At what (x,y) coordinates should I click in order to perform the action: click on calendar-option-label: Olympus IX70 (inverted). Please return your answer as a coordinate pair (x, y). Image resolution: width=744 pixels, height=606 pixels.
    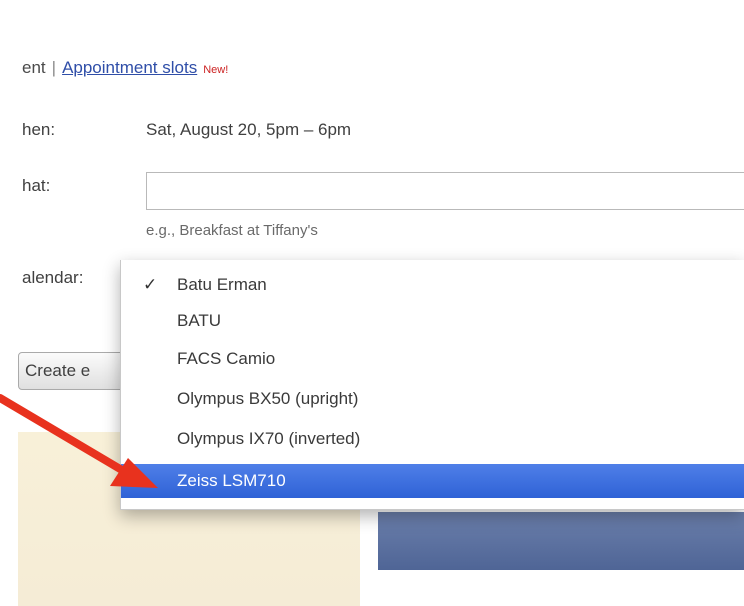
    Looking at the image, I should click on (269, 438).